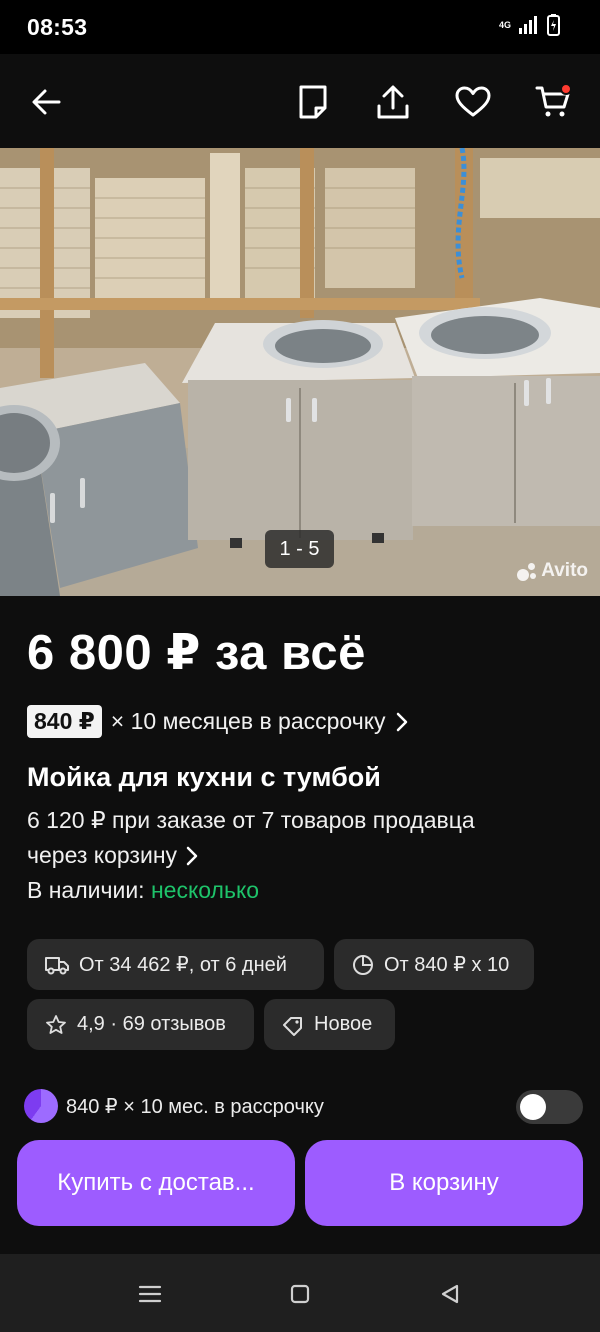 The image size is (600, 1332). I want to click on price: 6 800 ₽ за всё, so click(196, 653).